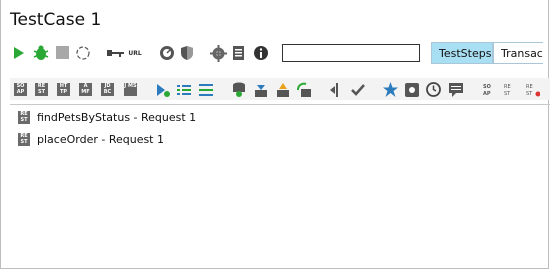 Image resolution: width=550 pixels, height=270 pixels. I want to click on step-label: findPetsByStatus - Request 1, so click(117, 117).